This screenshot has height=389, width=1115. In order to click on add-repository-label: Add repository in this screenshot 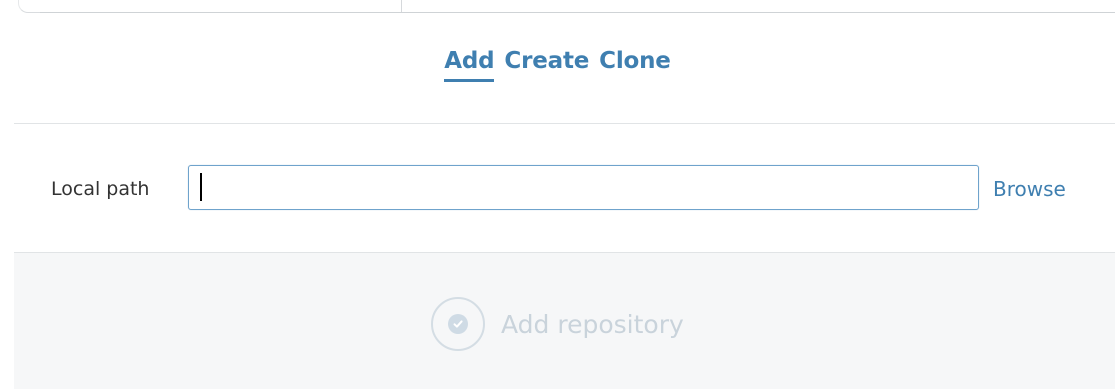, I will do `click(592, 324)`.